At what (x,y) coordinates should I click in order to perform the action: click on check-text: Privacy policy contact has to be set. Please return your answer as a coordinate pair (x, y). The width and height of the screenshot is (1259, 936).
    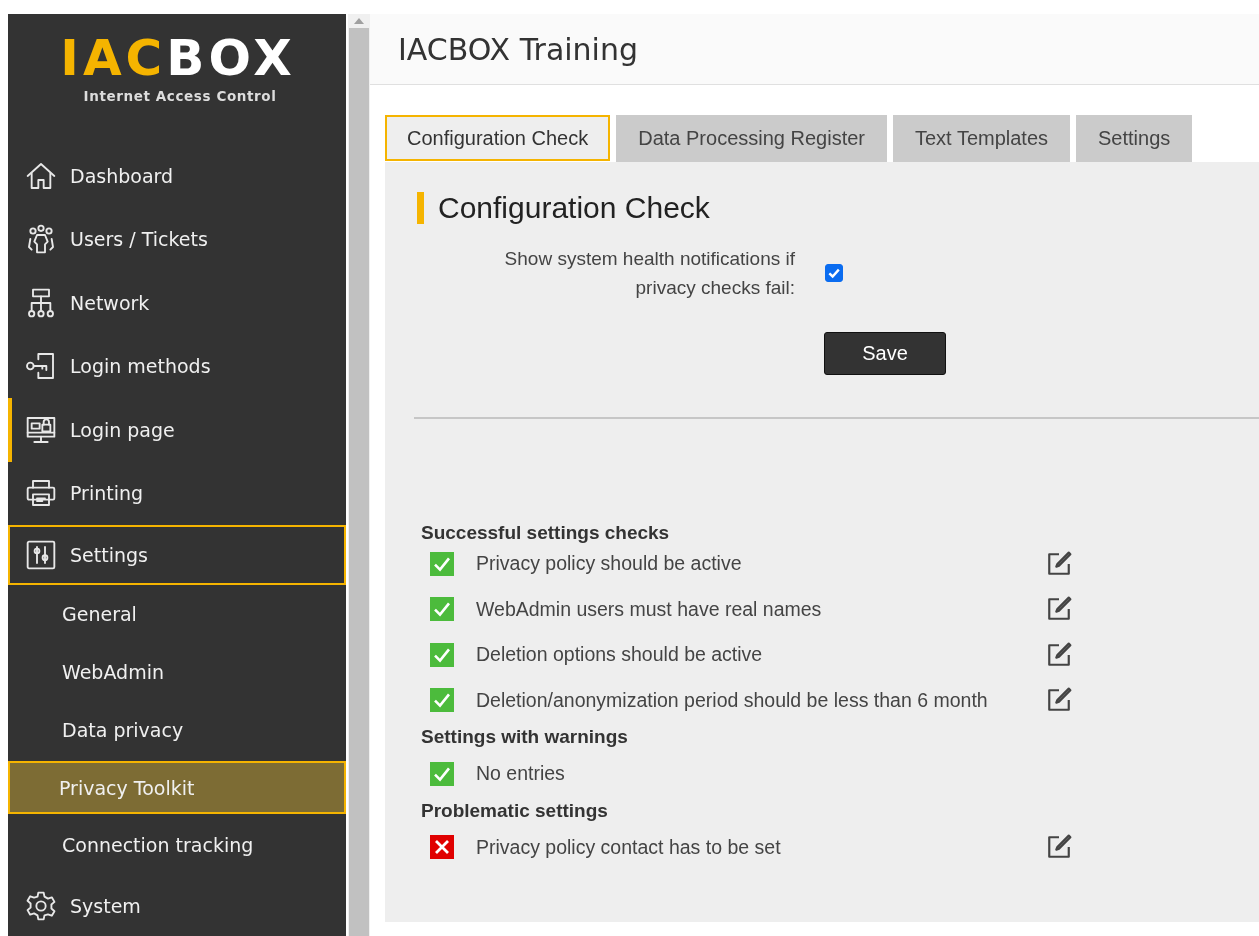
    Looking at the image, I should click on (629, 847).